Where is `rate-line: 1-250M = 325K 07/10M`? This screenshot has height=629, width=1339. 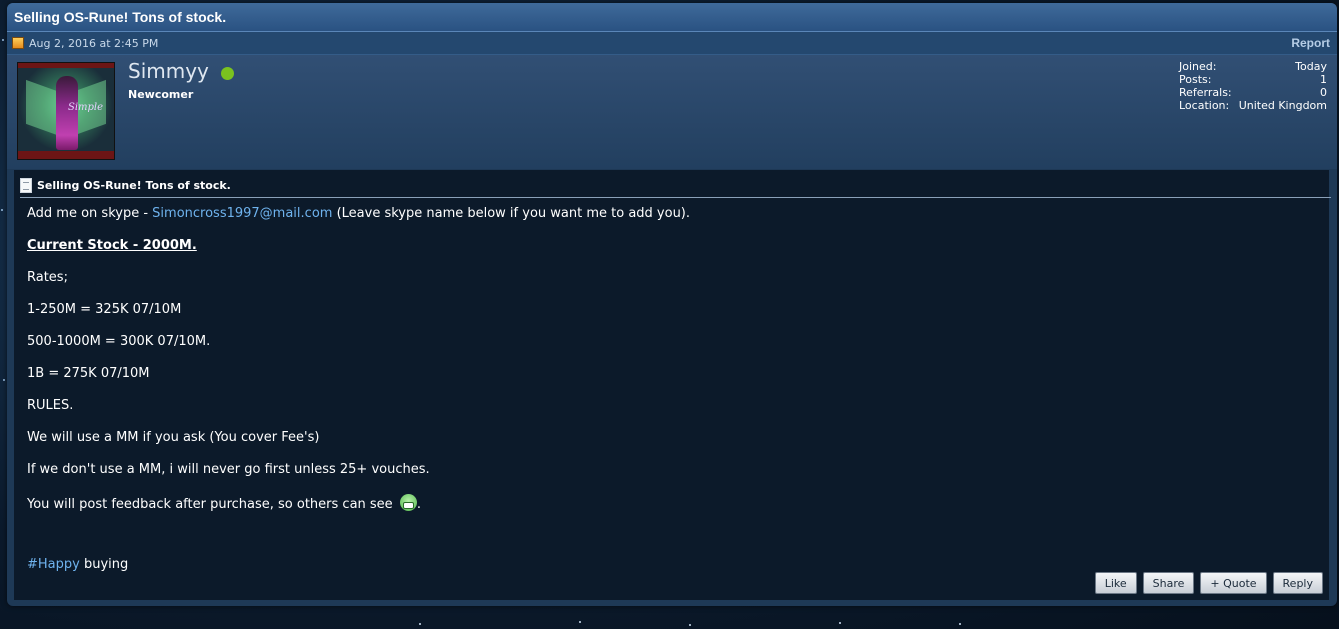
rate-line: 1-250M = 325K 07/10M is located at coordinates (104, 309).